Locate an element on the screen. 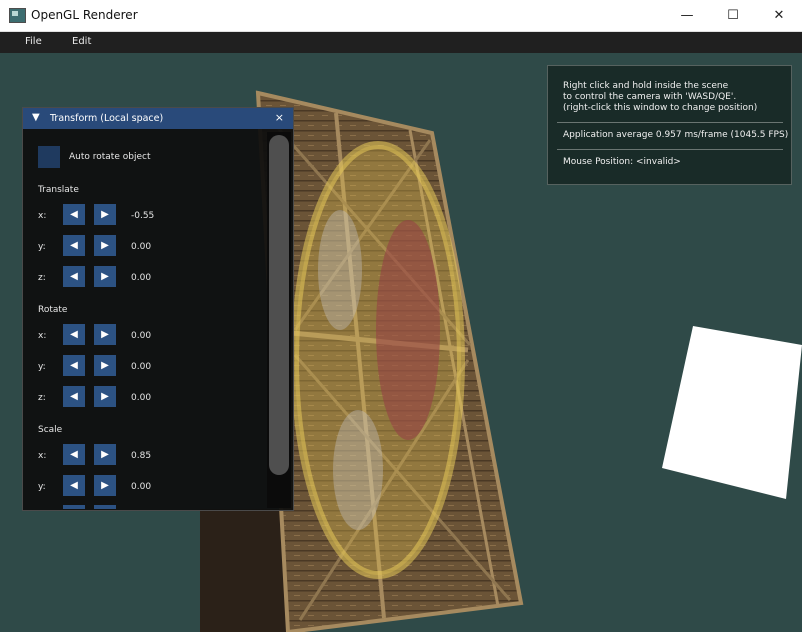 The width and height of the screenshot is (802, 632). white-quad is located at coordinates (732, 412).